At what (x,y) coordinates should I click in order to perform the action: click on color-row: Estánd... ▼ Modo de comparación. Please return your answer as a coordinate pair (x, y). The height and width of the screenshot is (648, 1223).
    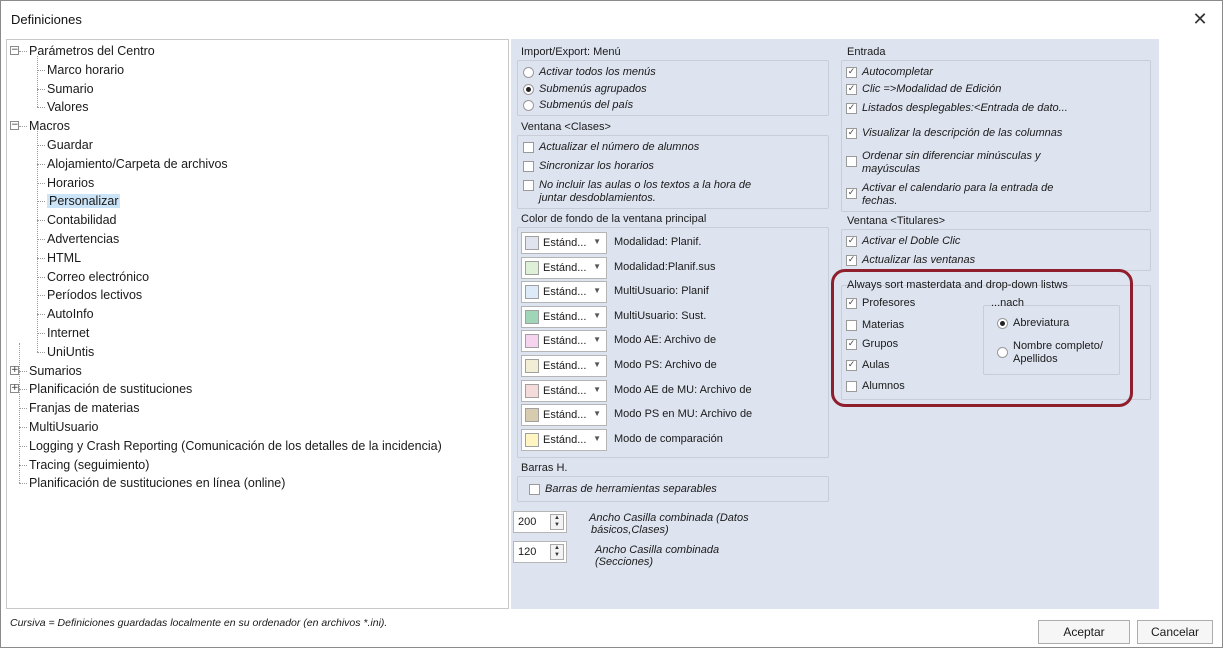
    Looking at the image, I should click on (671, 439).